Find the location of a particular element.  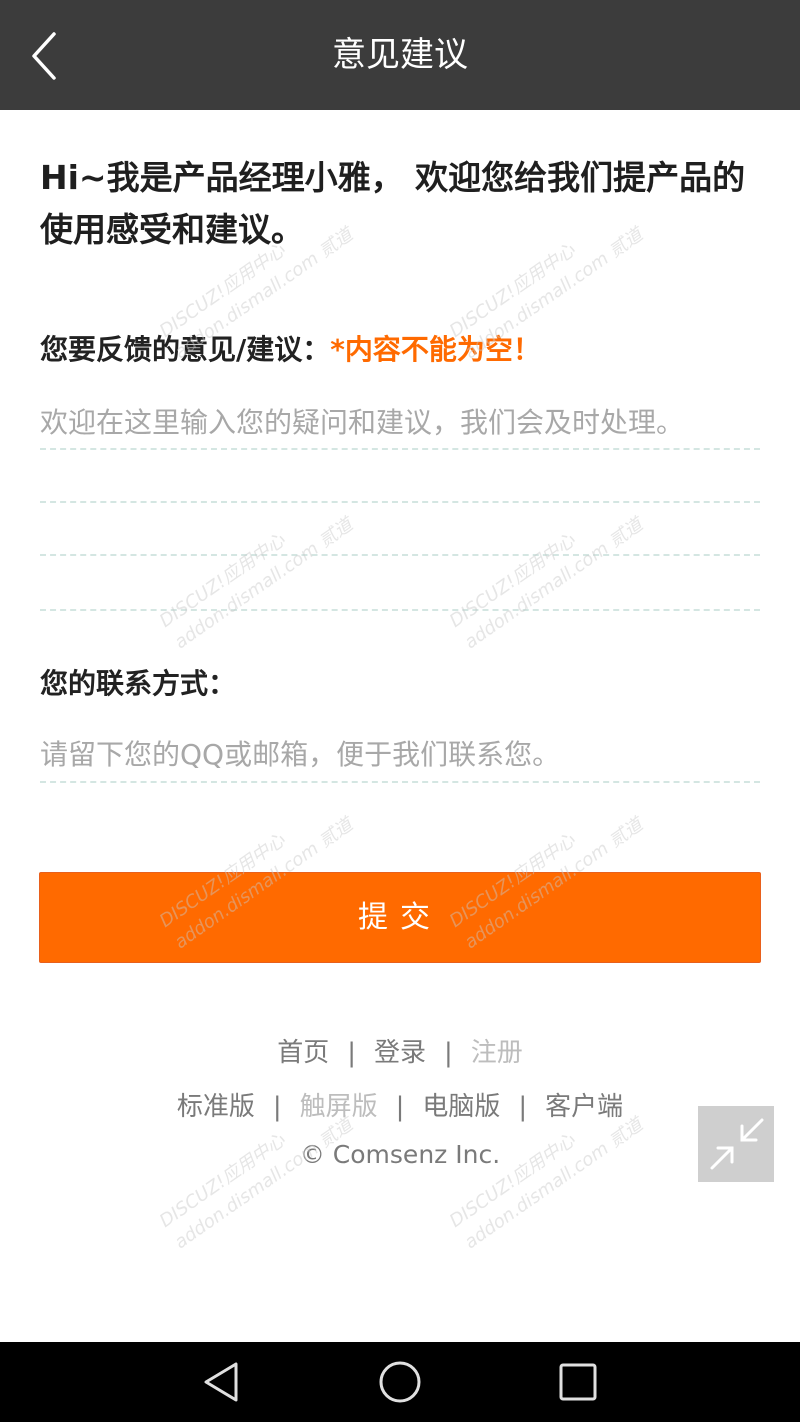

collapse-button is located at coordinates (736, 1144).